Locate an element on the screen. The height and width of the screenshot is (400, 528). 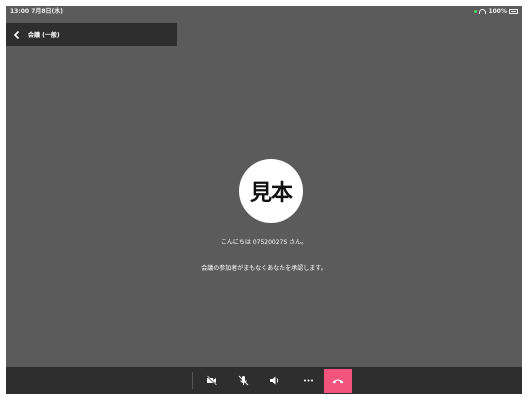
toolbar-divider is located at coordinates (192, 380).